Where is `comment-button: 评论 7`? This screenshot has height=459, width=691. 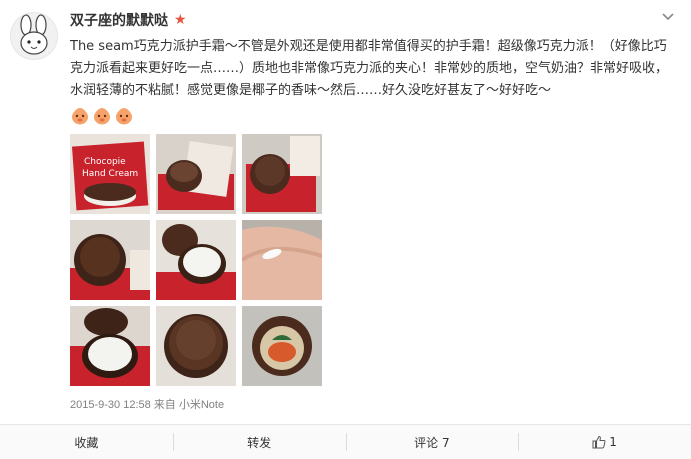
comment-button: 评论 7 is located at coordinates (432, 442).